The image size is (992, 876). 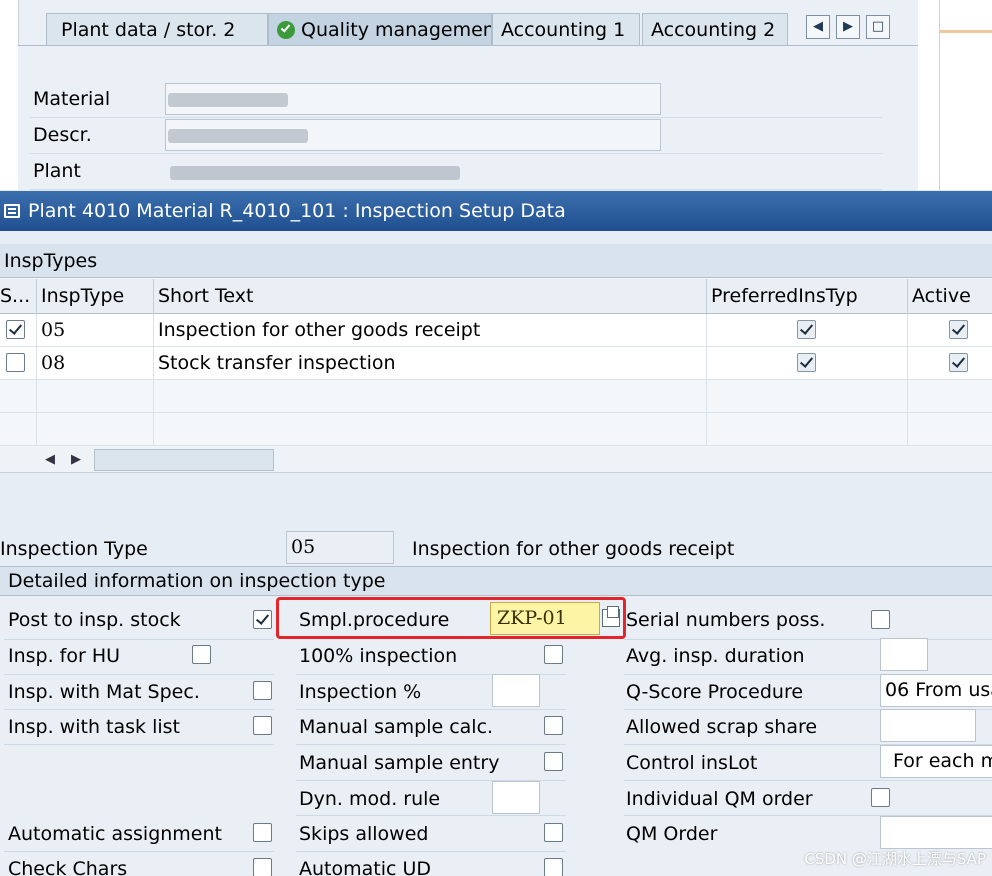 I want to click on tab-accounting-2: Accounting 2, so click(x=715, y=29).